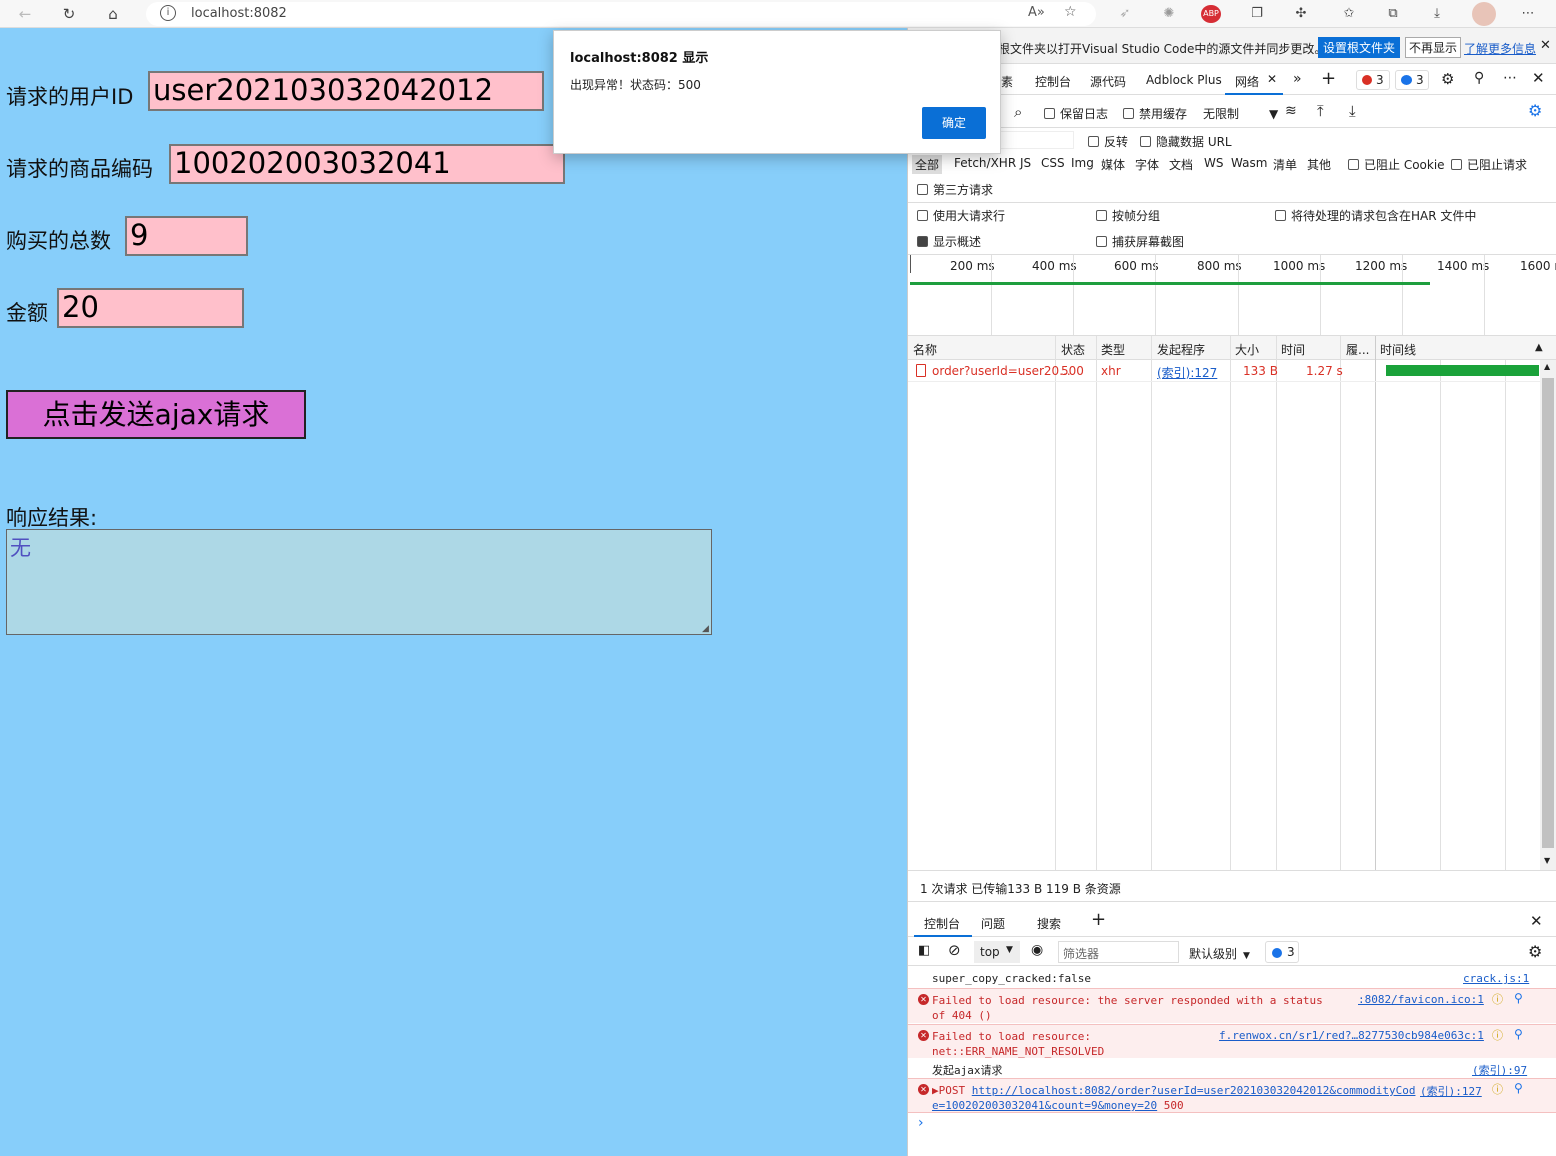 The image size is (1556, 1156). What do you see at coordinates (1375, 215) in the screenshot?
I see `har-checkbox: 将待处理的请求包含在HAR 文件中` at bounding box center [1375, 215].